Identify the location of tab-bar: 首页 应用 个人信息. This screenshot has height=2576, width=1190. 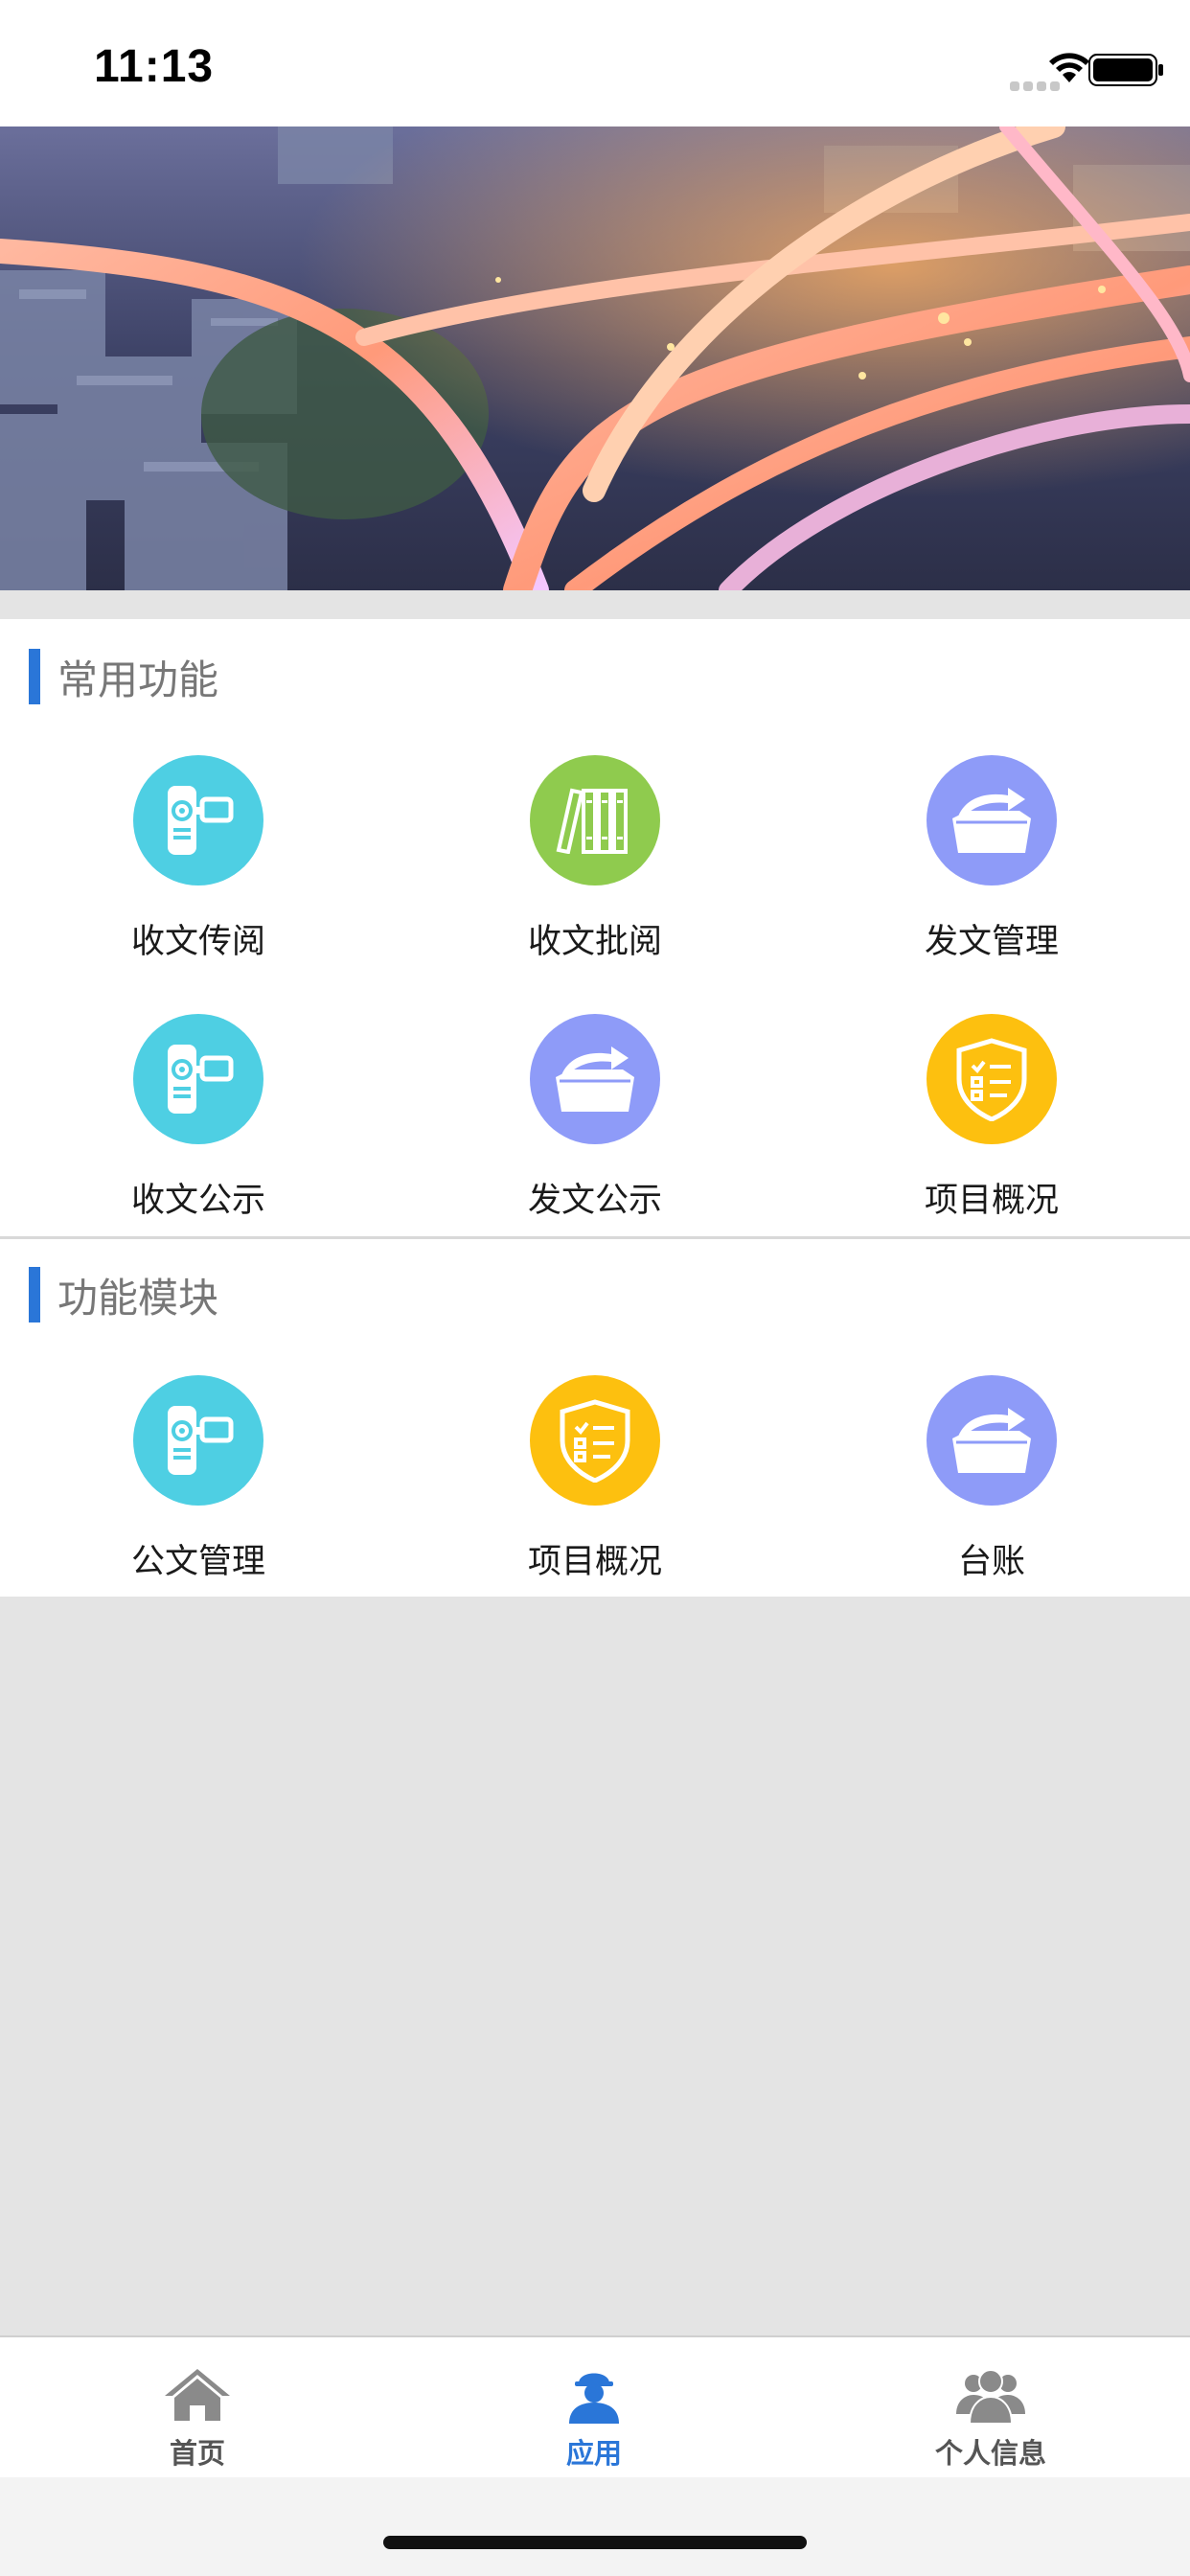
(595, 2406).